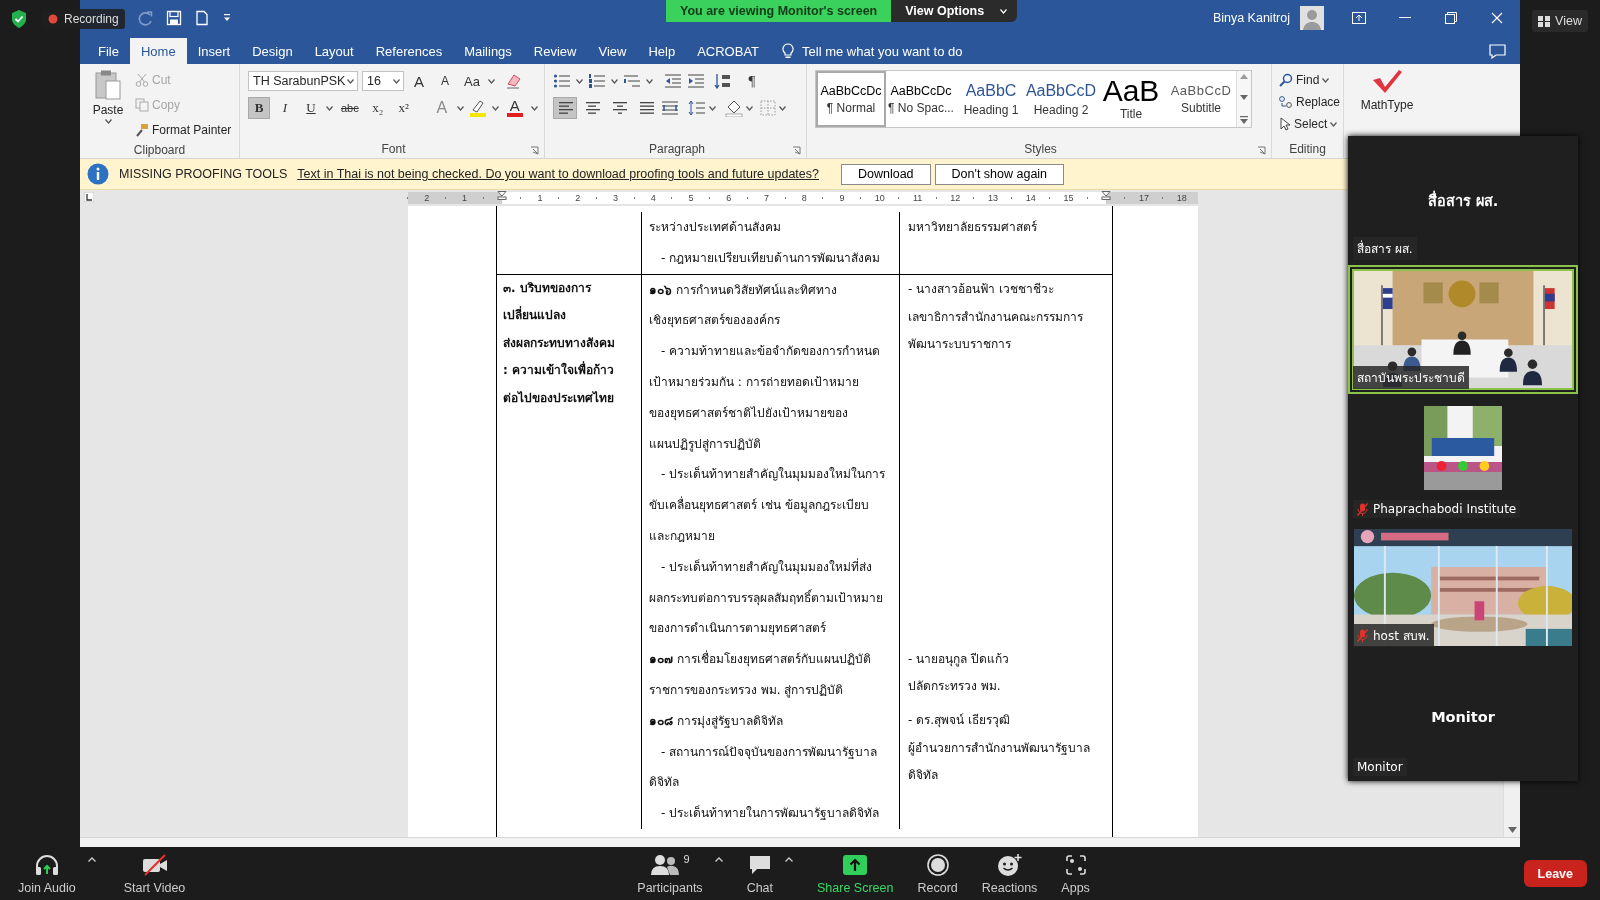  What do you see at coordinates (1405, 18) in the screenshot?
I see `minimize-icon` at bounding box center [1405, 18].